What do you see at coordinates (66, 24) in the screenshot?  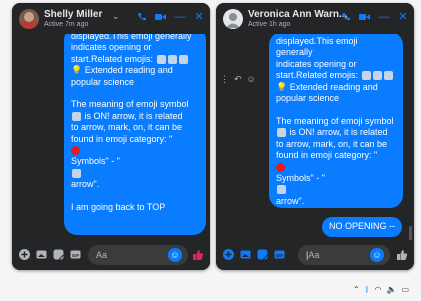 I see `contact-status: Active 7m ago` at bounding box center [66, 24].